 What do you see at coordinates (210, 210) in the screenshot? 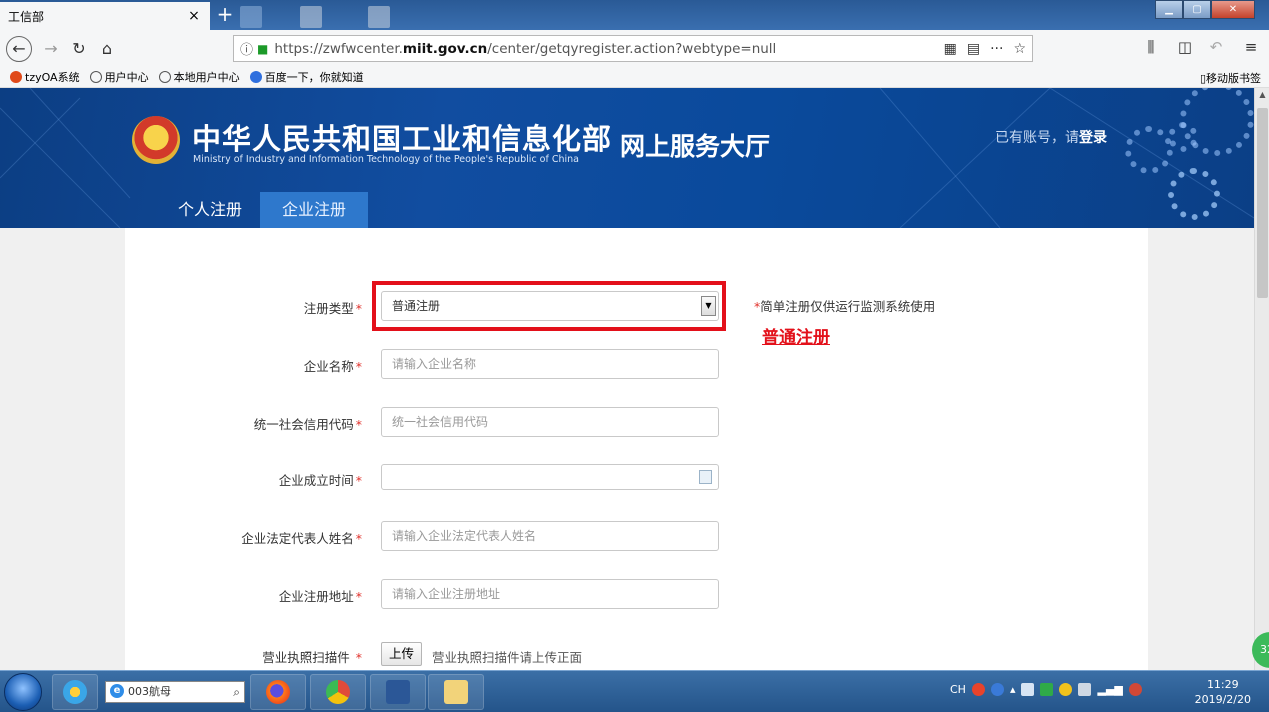
I see `tab-personal-register: 个人注册` at bounding box center [210, 210].